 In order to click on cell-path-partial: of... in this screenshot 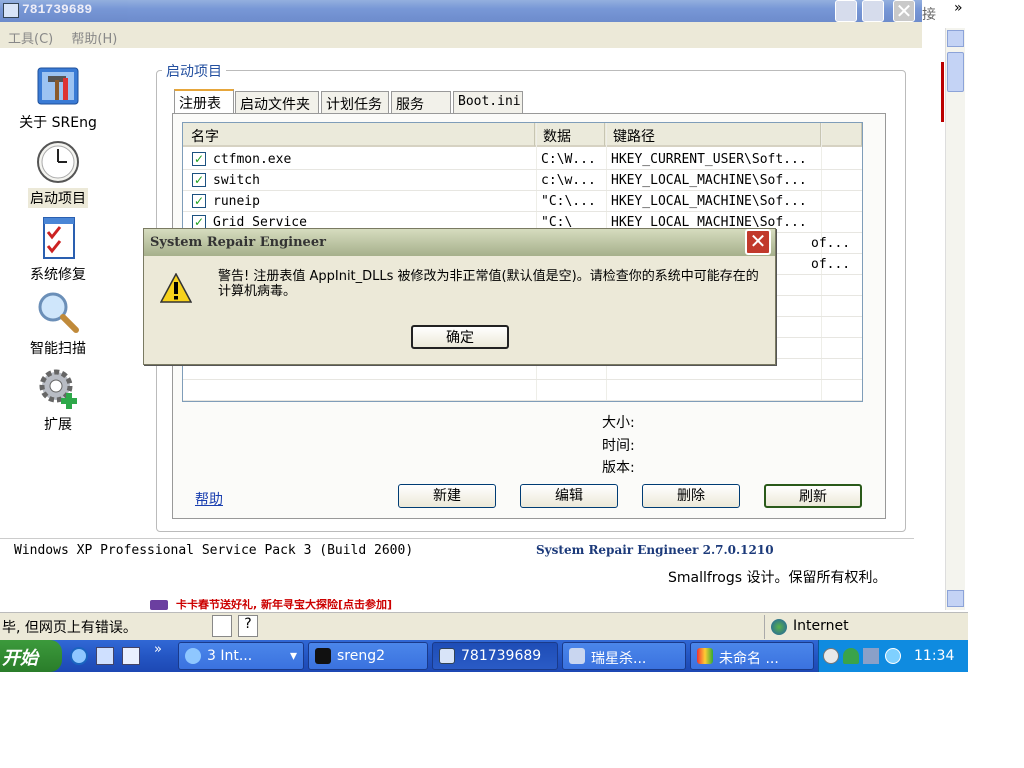, I will do `click(831, 264)`.